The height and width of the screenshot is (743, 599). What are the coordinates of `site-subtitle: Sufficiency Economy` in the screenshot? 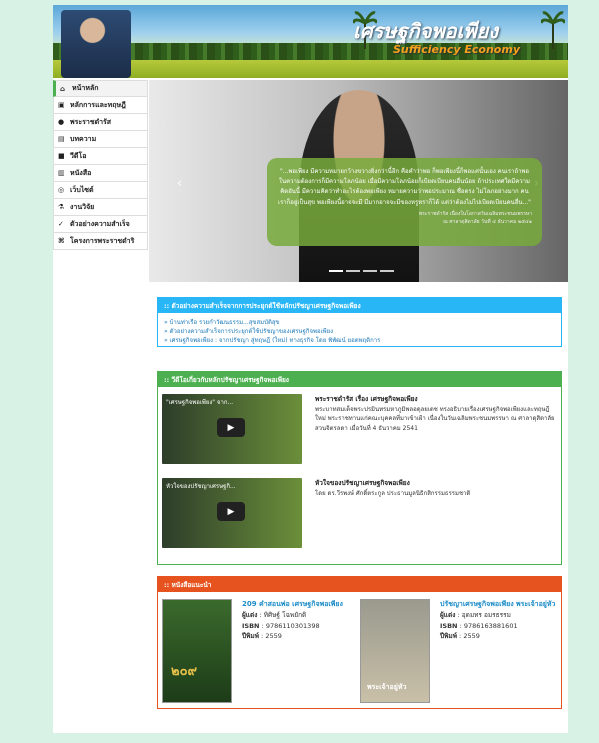 It's located at (456, 49).